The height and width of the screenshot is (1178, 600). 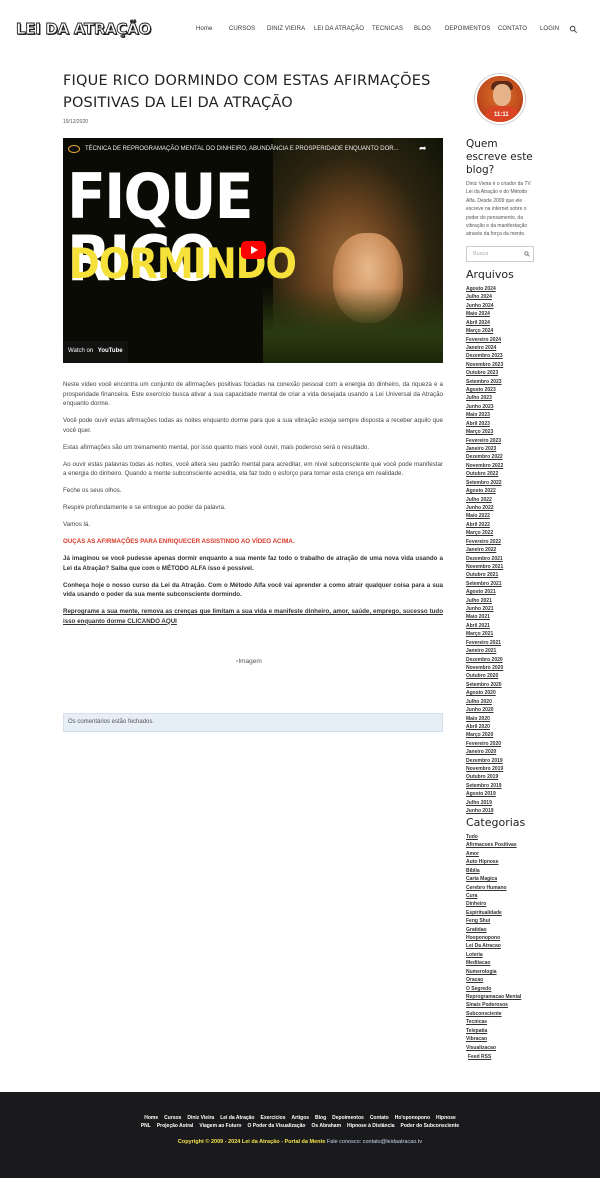 I want to click on archive-link: Novembro 2019, so click(x=490, y=769).